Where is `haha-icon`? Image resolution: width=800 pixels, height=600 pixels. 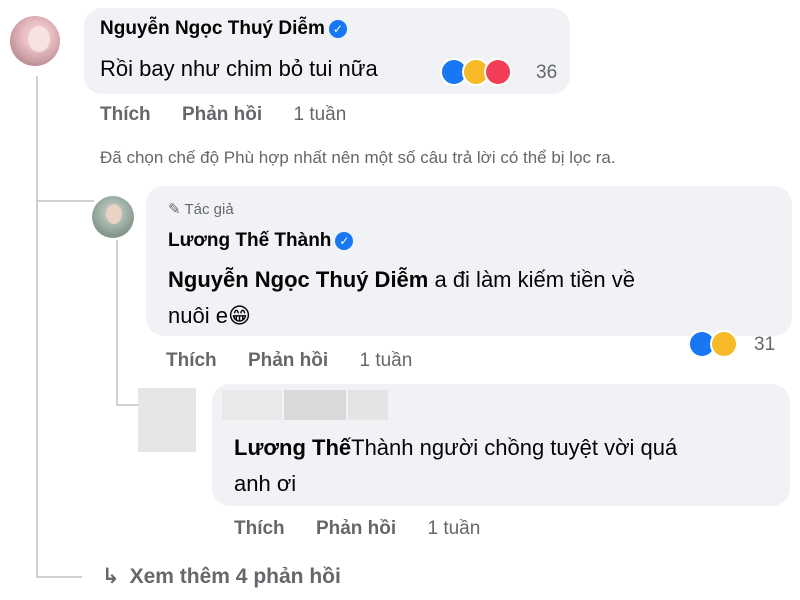
haha-icon is located at coordinates (724, 344).